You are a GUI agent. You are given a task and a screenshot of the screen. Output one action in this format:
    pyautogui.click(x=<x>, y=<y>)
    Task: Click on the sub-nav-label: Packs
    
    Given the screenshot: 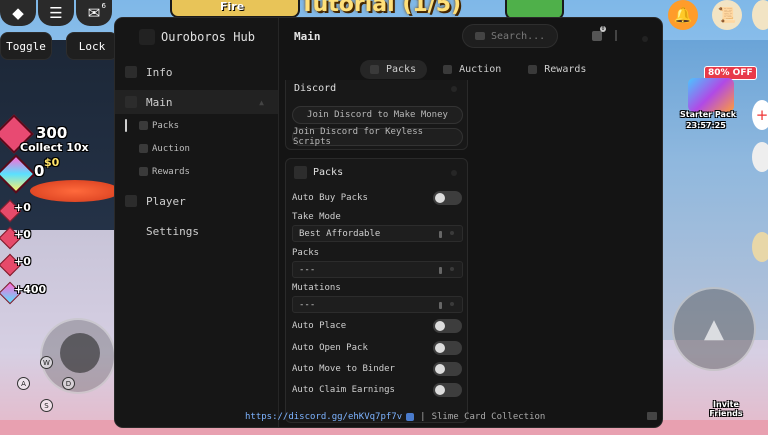 What is the action you would take?
    pyautogui.click(x=166, y=125)
    